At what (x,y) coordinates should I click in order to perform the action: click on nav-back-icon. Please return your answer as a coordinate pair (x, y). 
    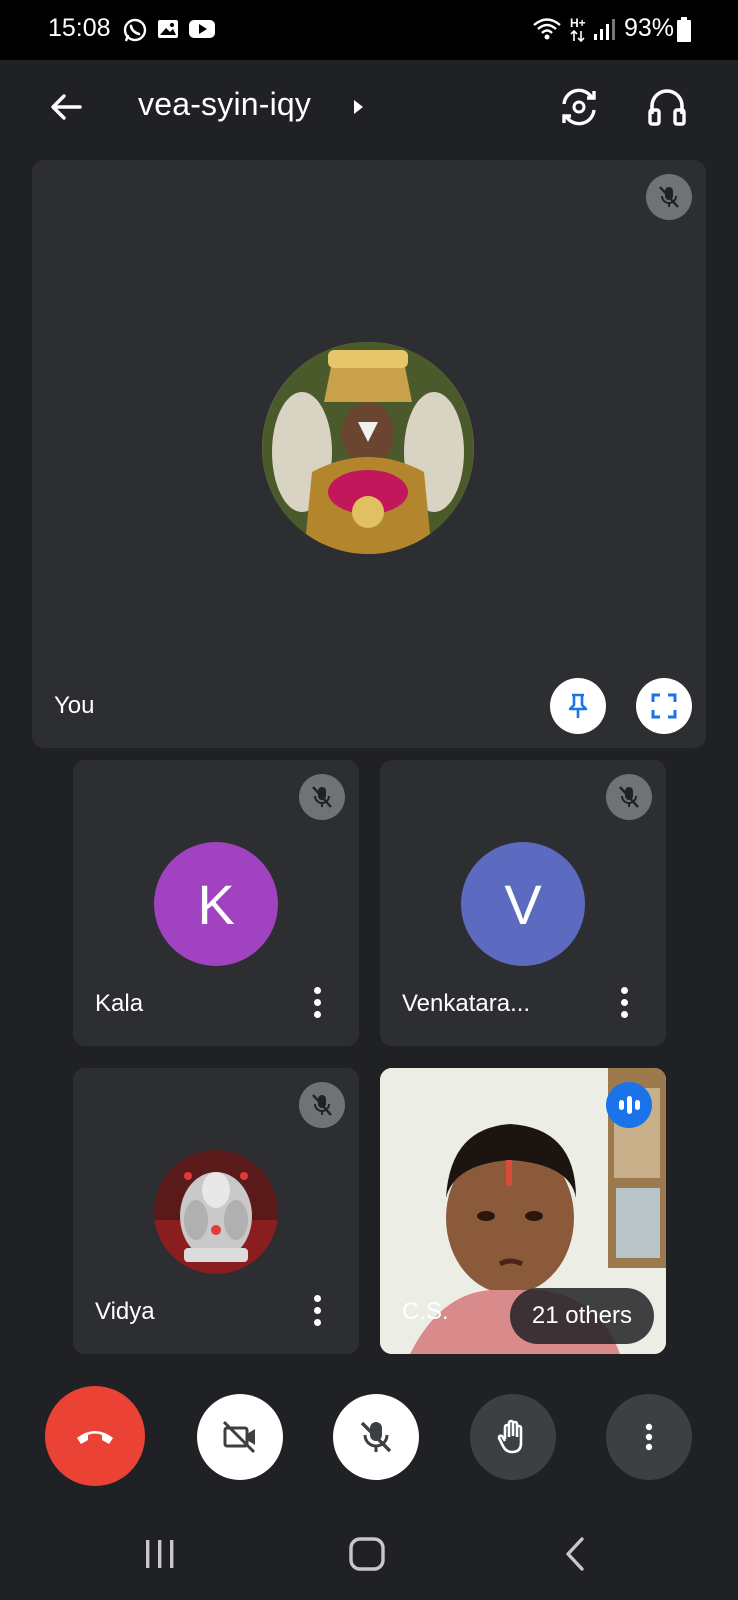
    Looking at the image, I should click on (575, 1554).